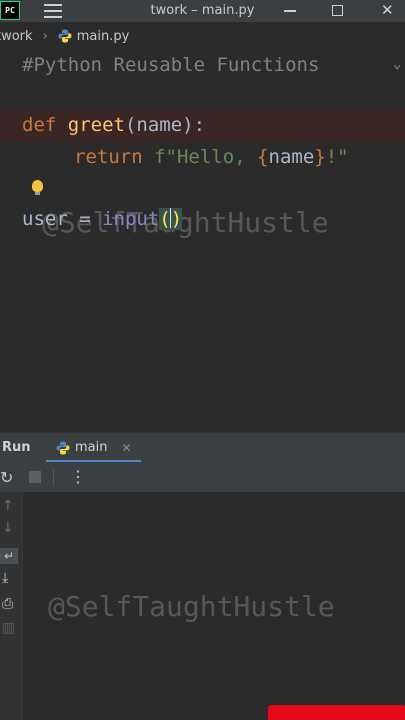 This screenshot has width=405, height=720. What do you see at coordinates (337, 10) in the screenshot?
I see `maximize-icon` at bounding box center [337, 10].